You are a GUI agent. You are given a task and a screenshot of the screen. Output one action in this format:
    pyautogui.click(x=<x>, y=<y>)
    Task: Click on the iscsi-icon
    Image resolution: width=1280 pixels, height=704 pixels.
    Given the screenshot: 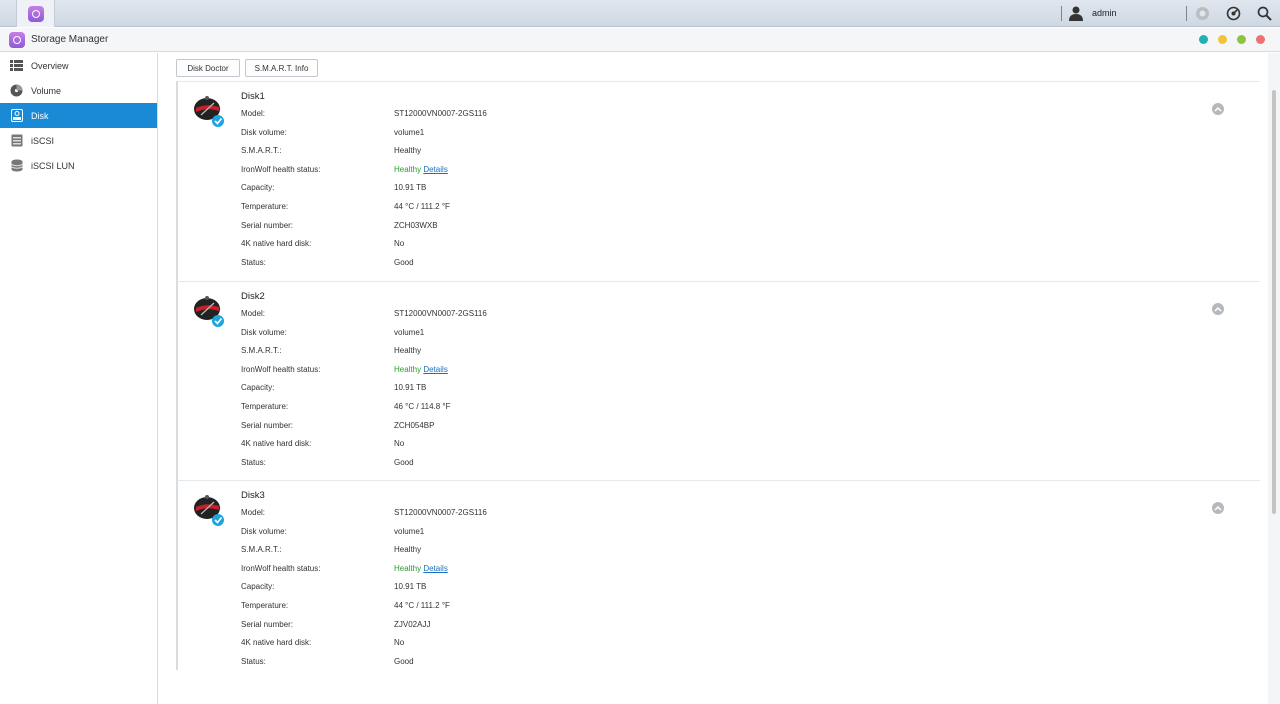 What is the action you would take?
    pyautogui.click(x=16, y=140)
    